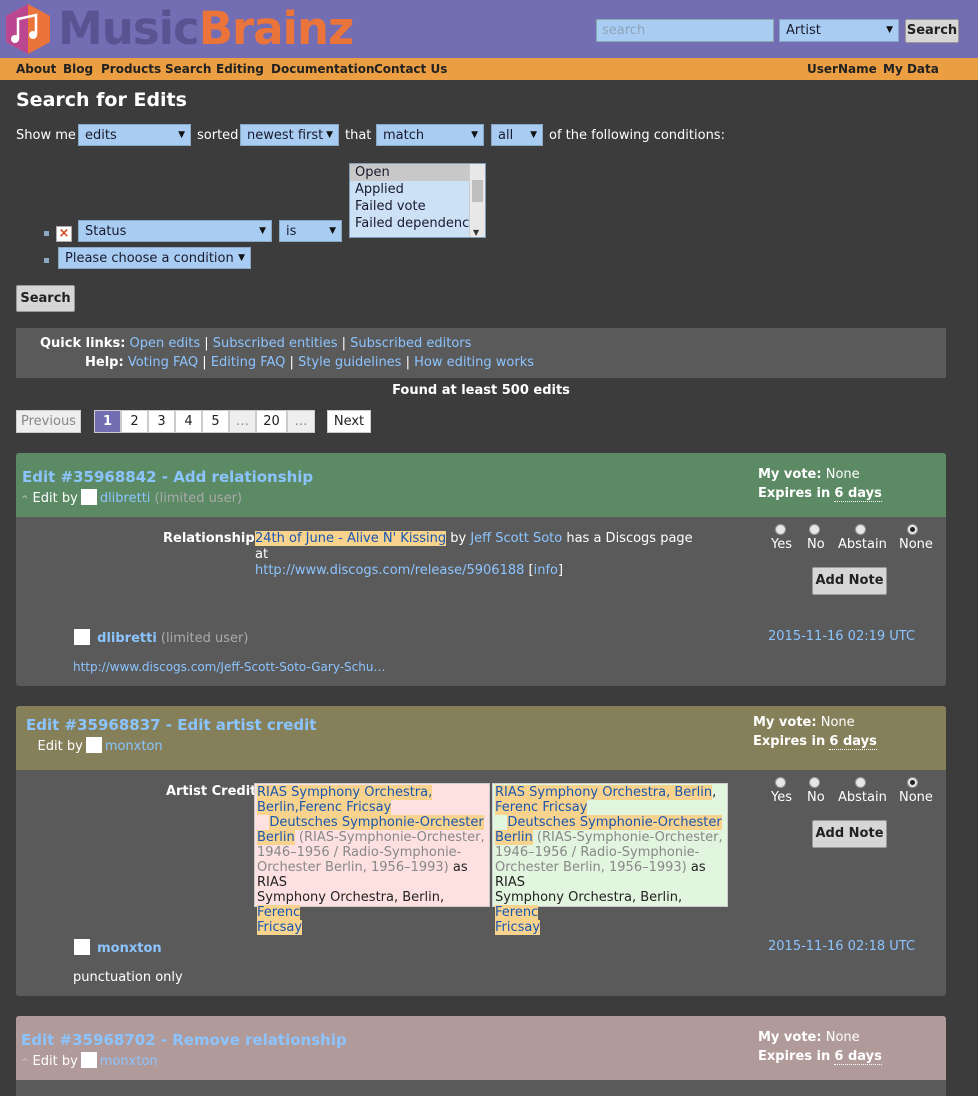 The height and width of the screenshot is (1096, 978). I want to click on show-me-select: edits ▼, so click(134, 135).